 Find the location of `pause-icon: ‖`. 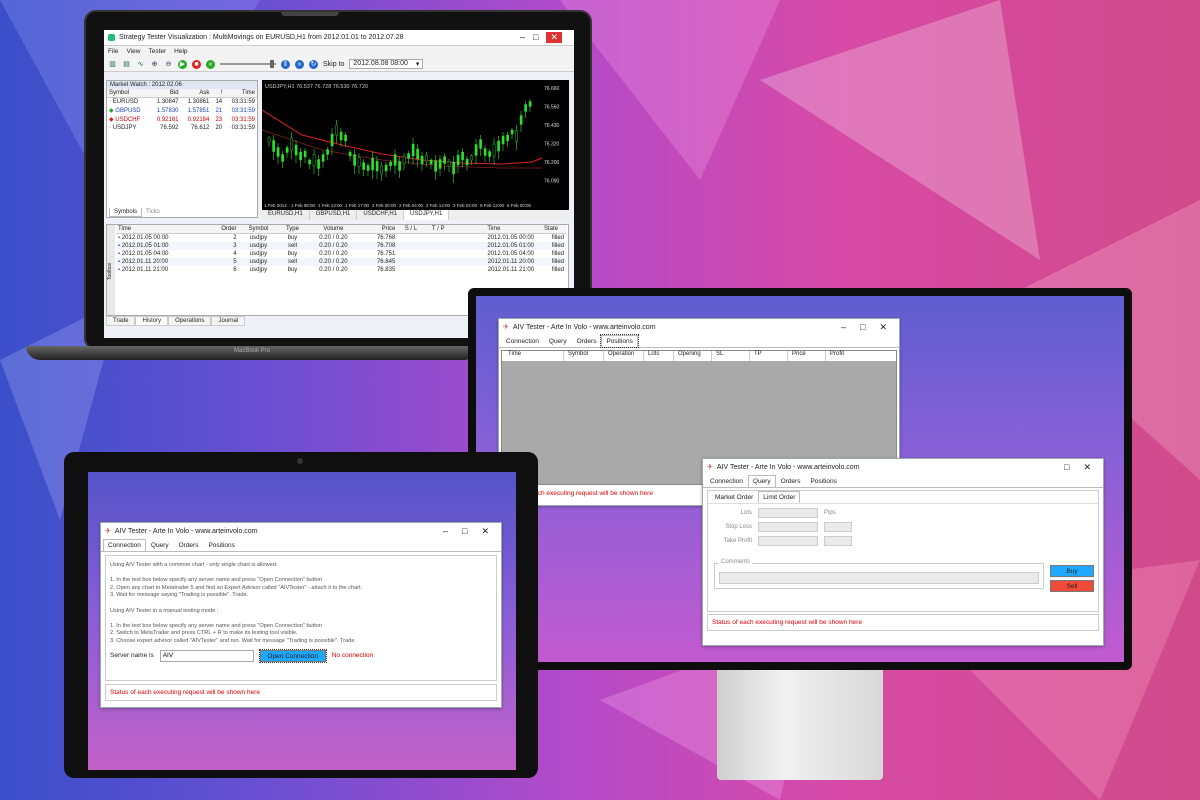

pause-icon: ‖ is located at coordinates (285, 64).